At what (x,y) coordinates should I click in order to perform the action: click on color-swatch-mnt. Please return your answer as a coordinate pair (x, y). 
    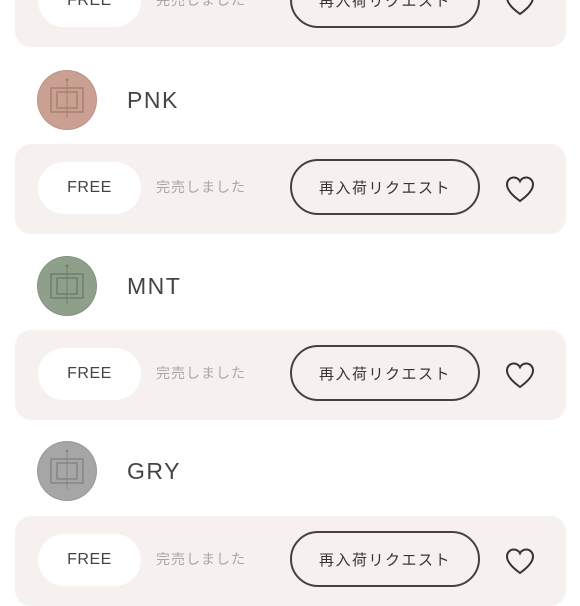
    Looking at the image, I should click on (67, 286).